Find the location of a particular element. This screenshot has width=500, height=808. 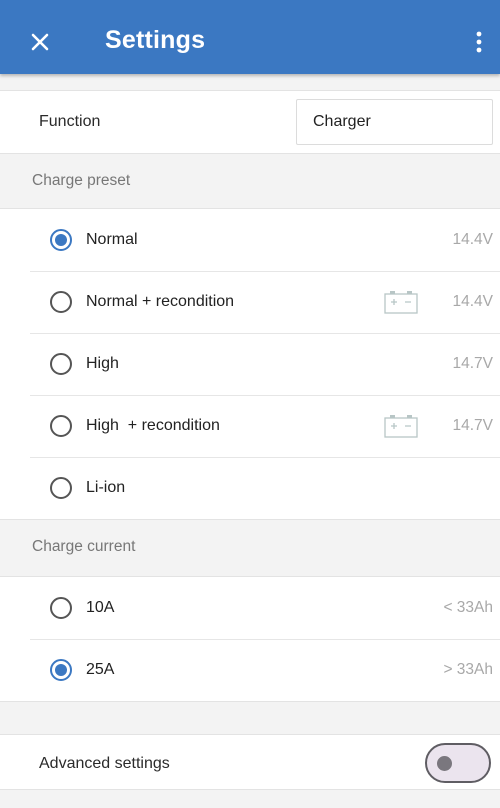

preset-option-normal: Normal 14.4V is located at coordinates (250, 240).